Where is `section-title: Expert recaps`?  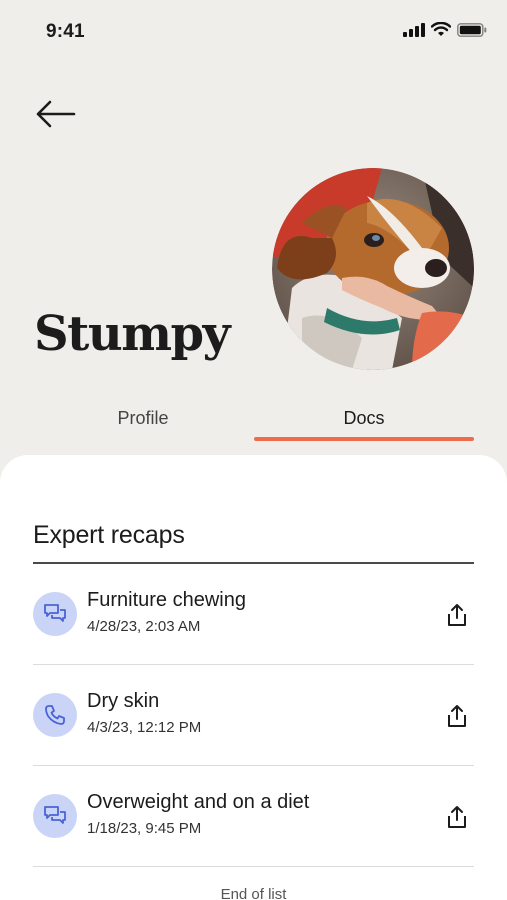 section-title: Expert recaps is located at coordinates (109, 535).